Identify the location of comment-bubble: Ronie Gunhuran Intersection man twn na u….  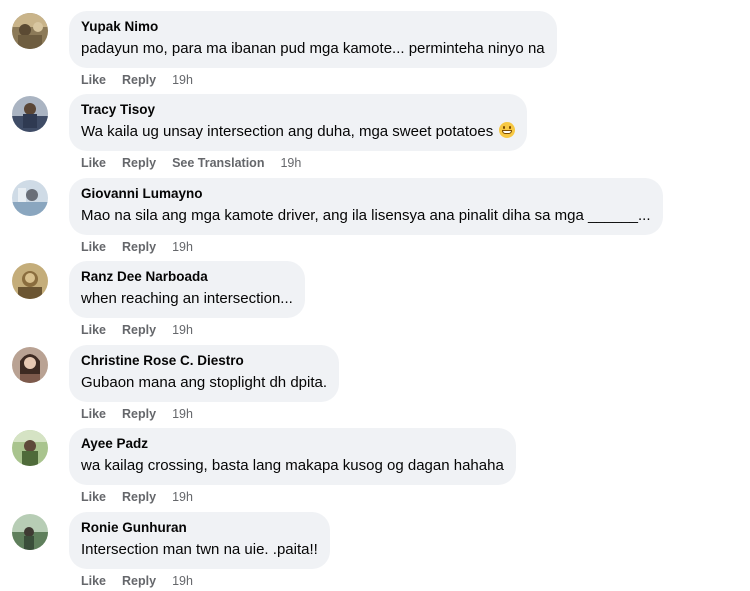
(199, 540).